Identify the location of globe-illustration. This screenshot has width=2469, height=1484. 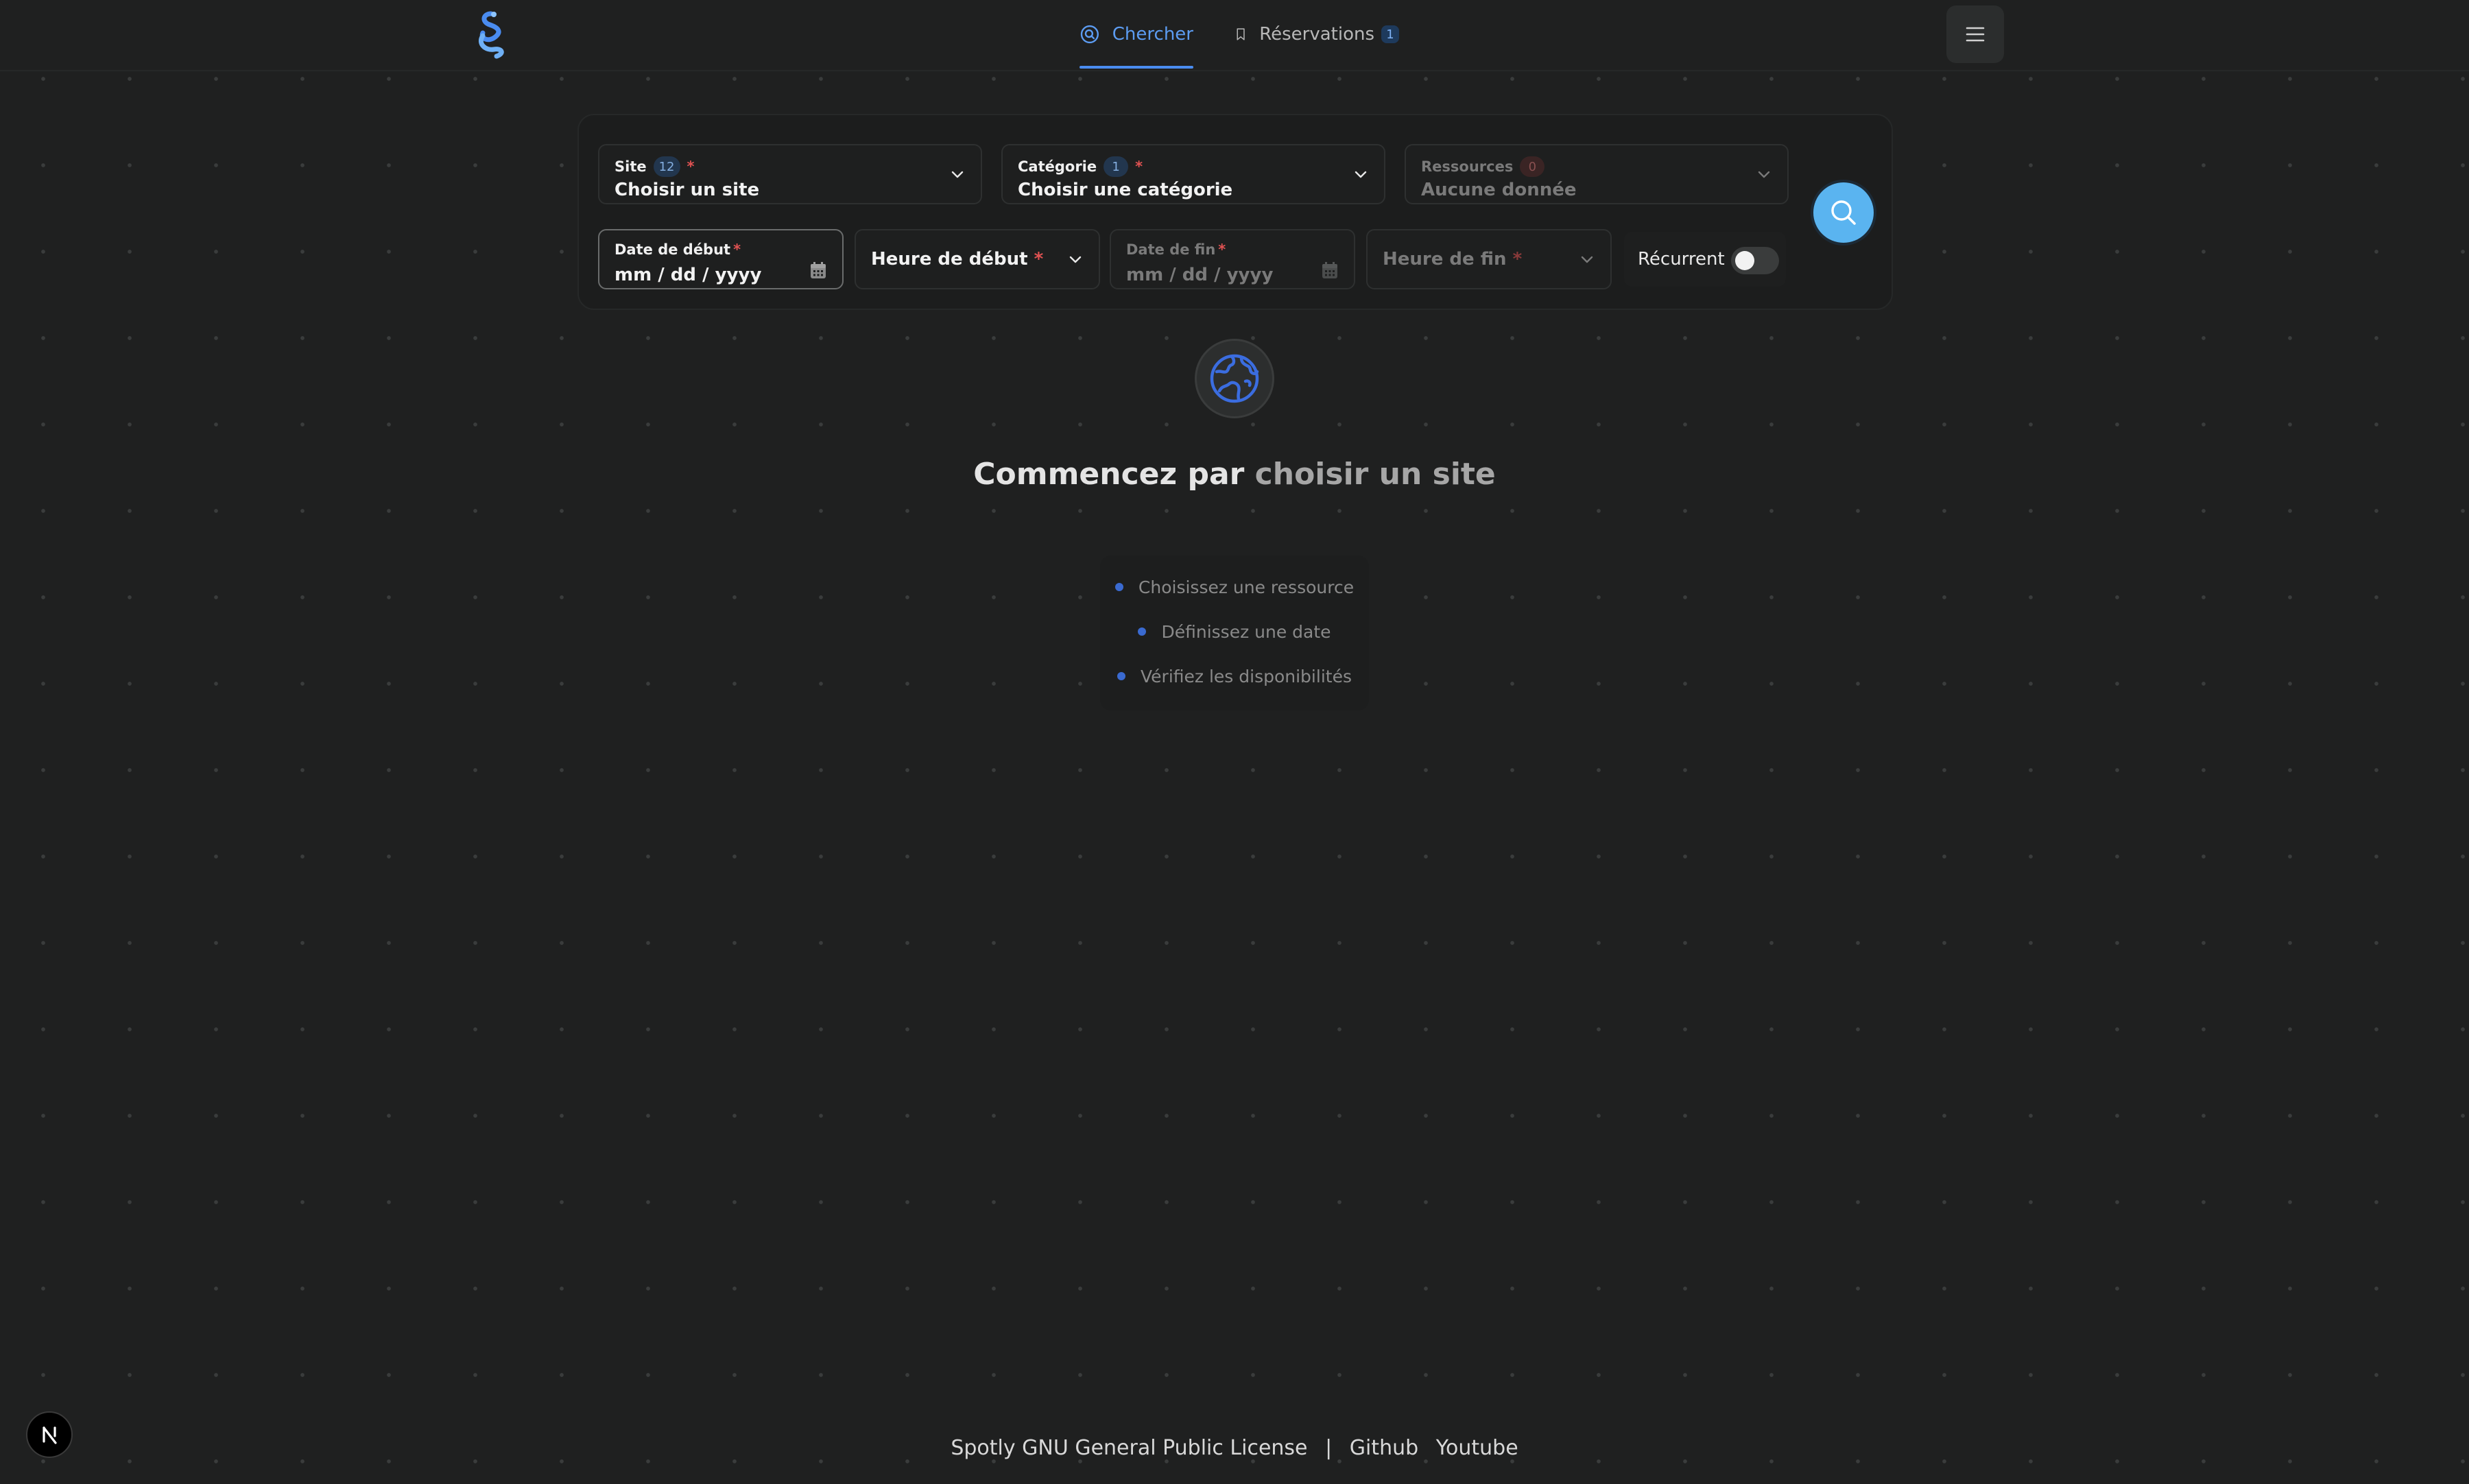
(1234, 378).